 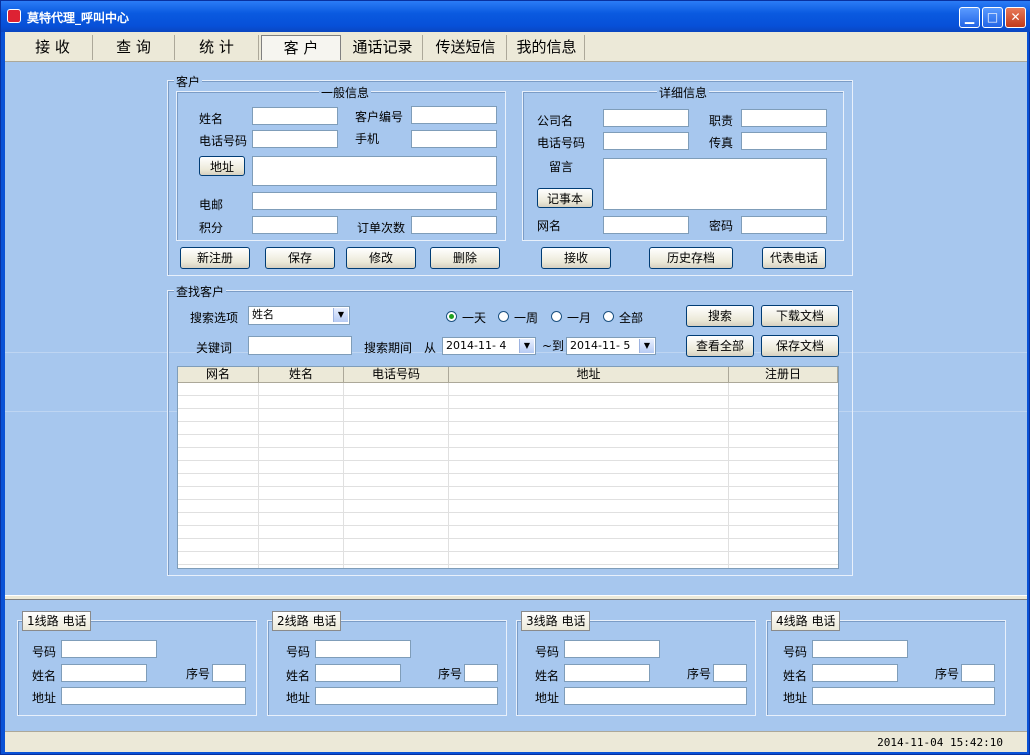 What do you see at coordinates (503, 316) in the screenshot?
I see `radio-one-week` at bounding box center [503, 316].